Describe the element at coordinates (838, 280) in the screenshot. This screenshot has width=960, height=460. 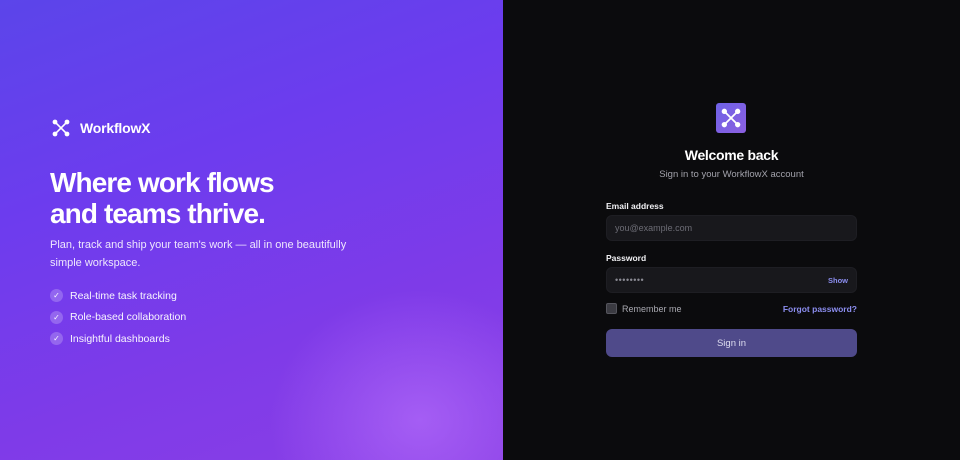
I see `show-password-button: Show` at that location.